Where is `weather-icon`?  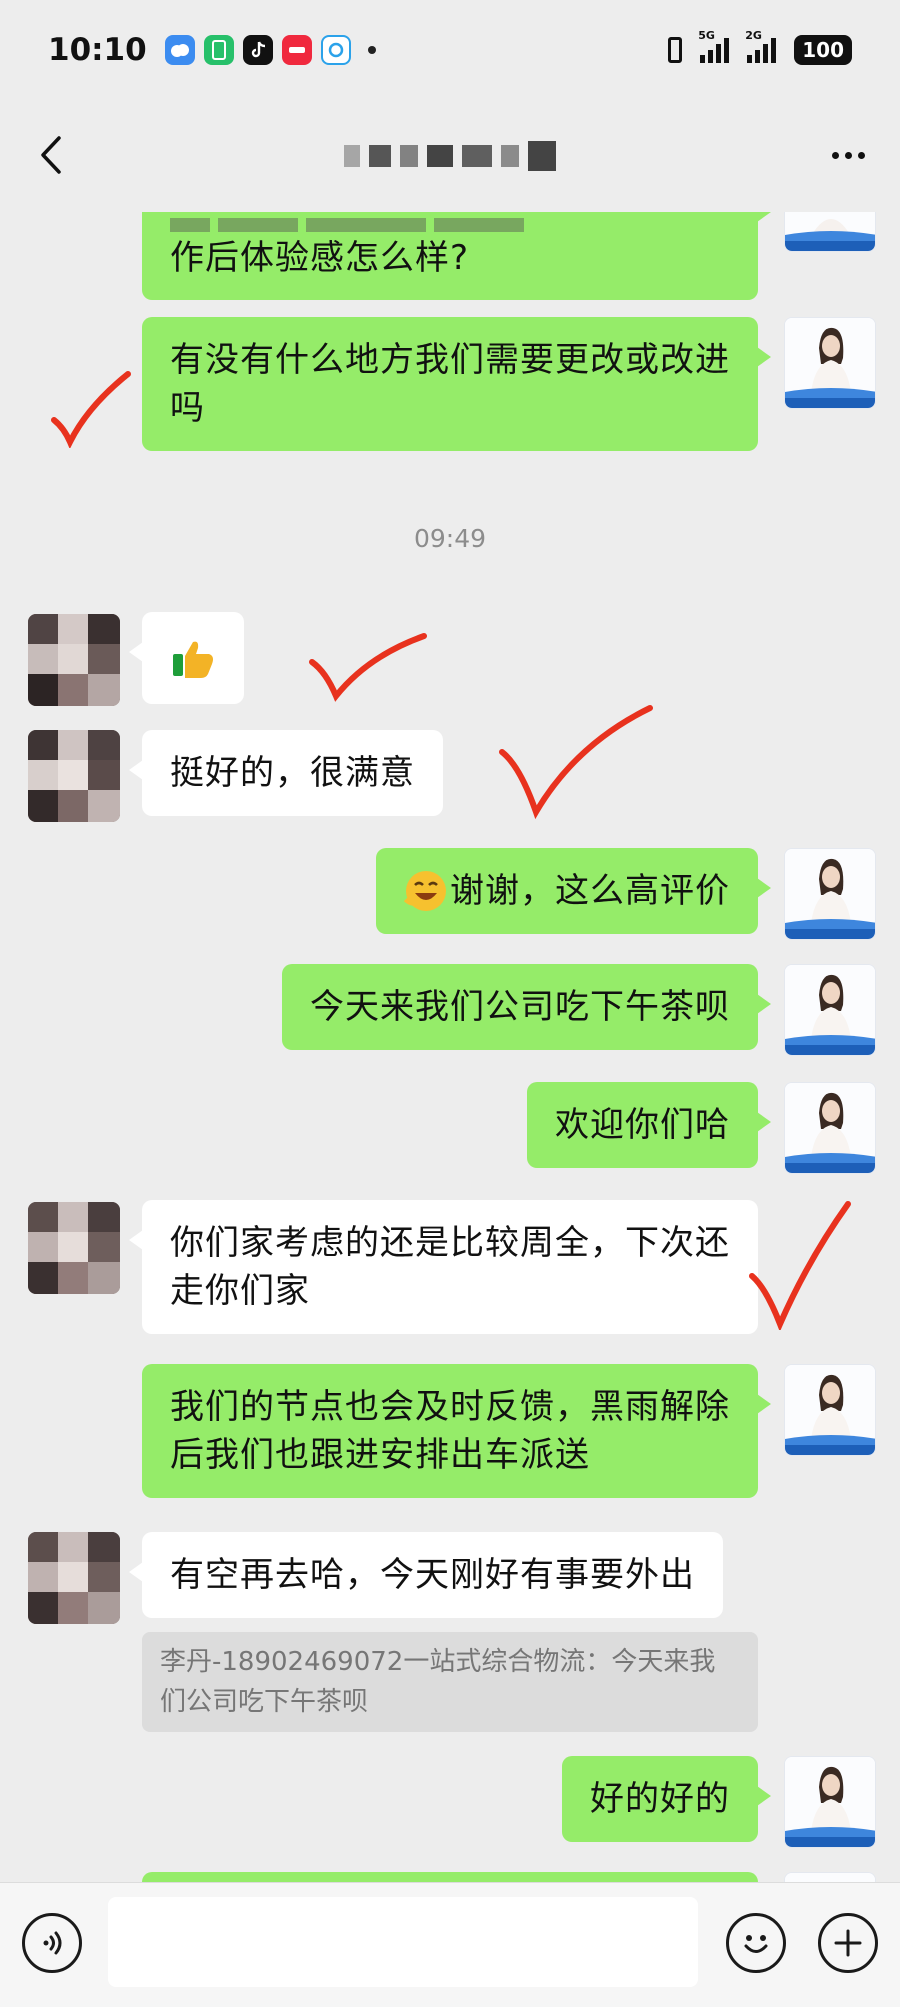 weather-icon is located at coordinates (179, 50).